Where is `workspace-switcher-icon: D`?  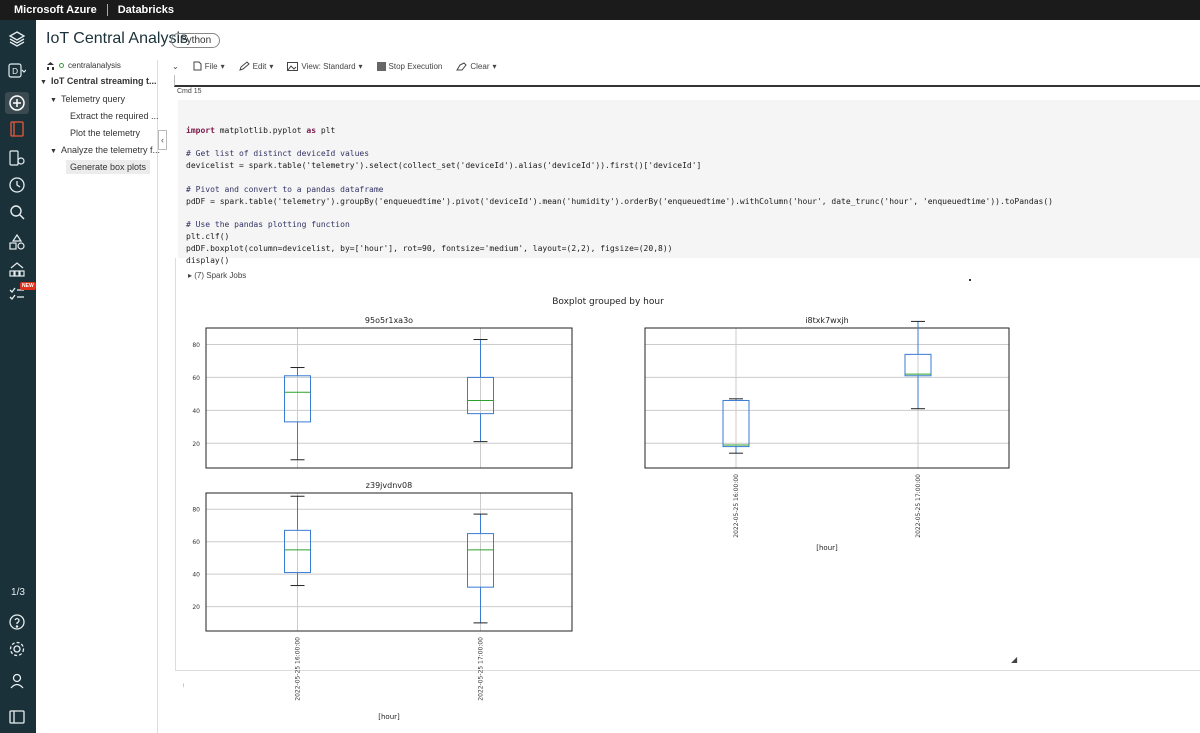
workspace-switcher-icon: D is located at coordinates (17, 71).